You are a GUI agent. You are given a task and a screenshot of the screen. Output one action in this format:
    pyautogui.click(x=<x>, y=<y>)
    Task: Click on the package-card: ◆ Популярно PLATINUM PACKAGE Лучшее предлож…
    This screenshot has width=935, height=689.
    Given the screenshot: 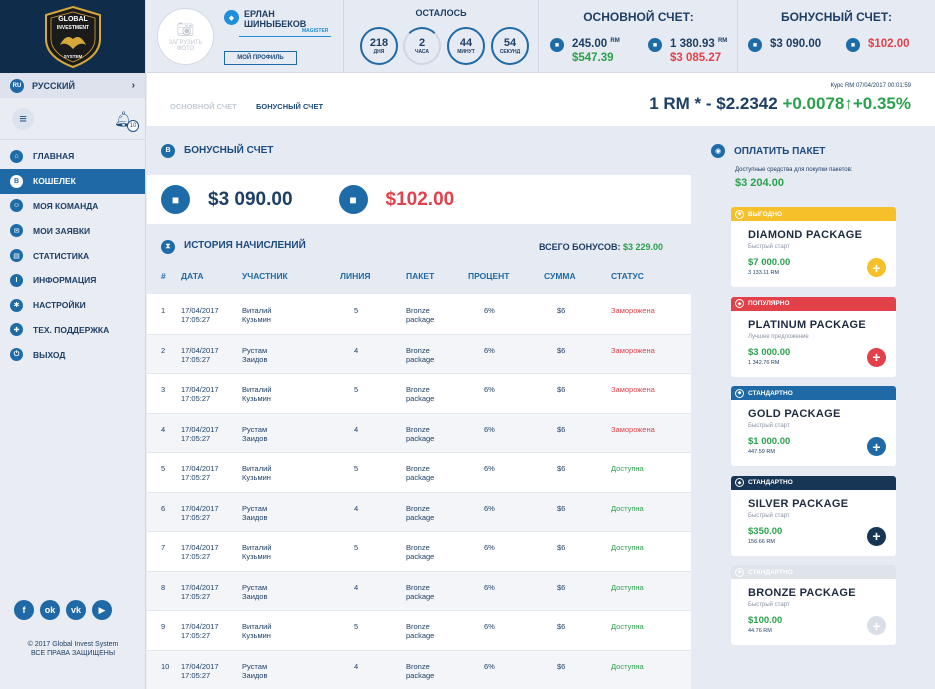 What is the action you would take?
    pyautogui.click(x=813, y=336)
    